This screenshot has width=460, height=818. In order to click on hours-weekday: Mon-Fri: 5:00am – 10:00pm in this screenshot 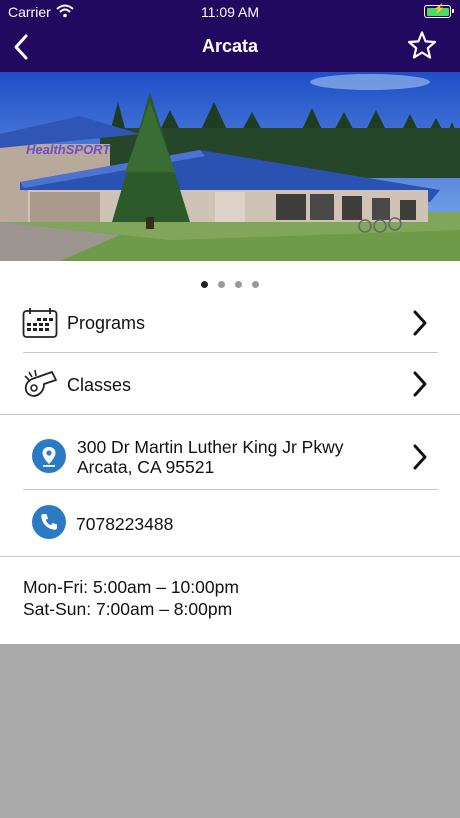, I will do `click(131, 587)`.